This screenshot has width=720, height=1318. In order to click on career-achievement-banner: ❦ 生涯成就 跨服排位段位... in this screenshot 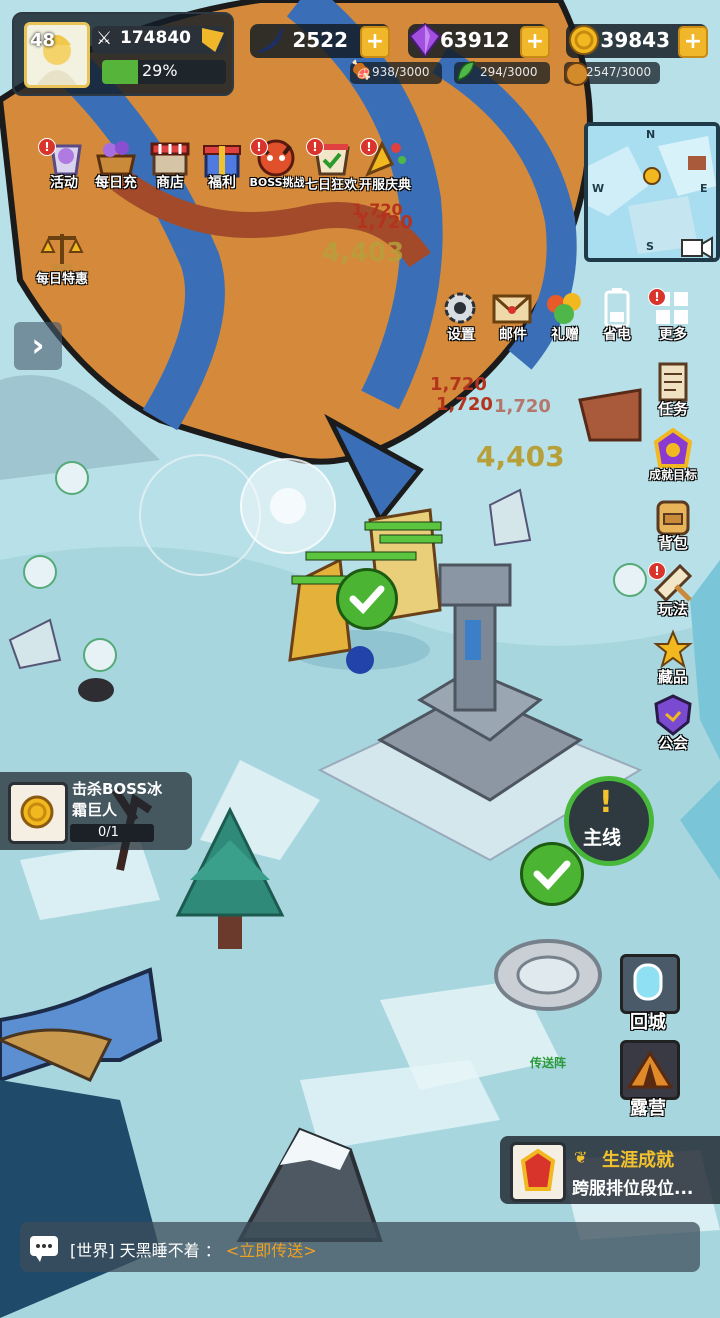, I will do `click(610, 1170)`.